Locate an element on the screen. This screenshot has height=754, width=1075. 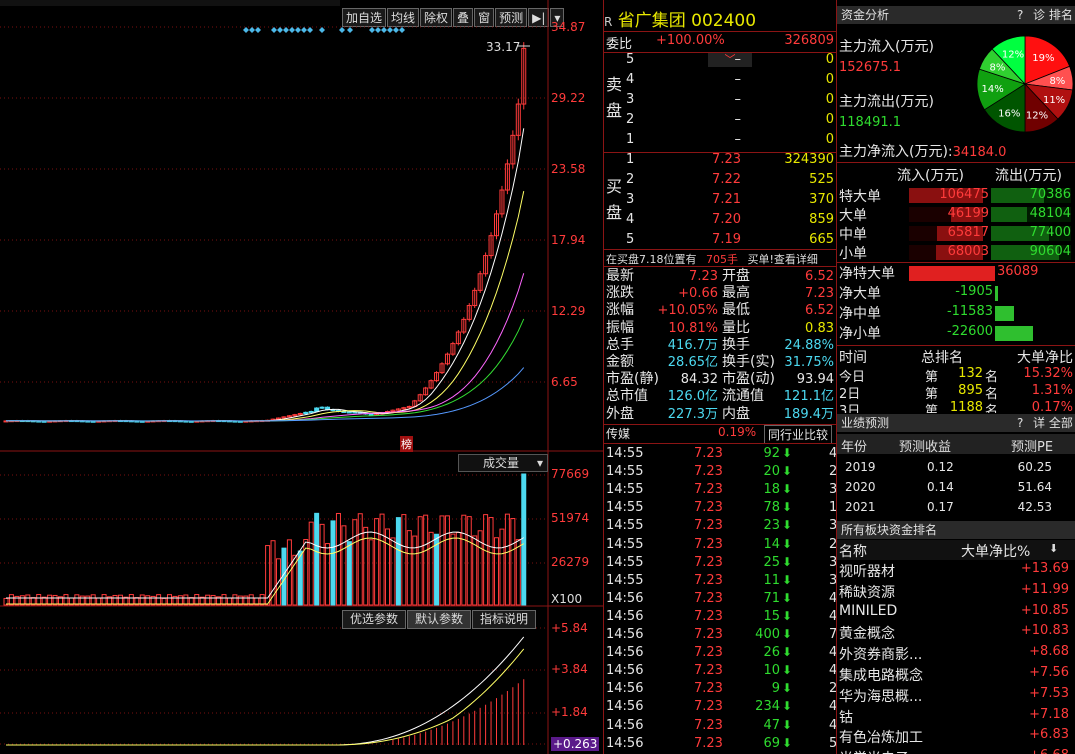
sector-value: +10.83 is located at coordinates (1044, 631).